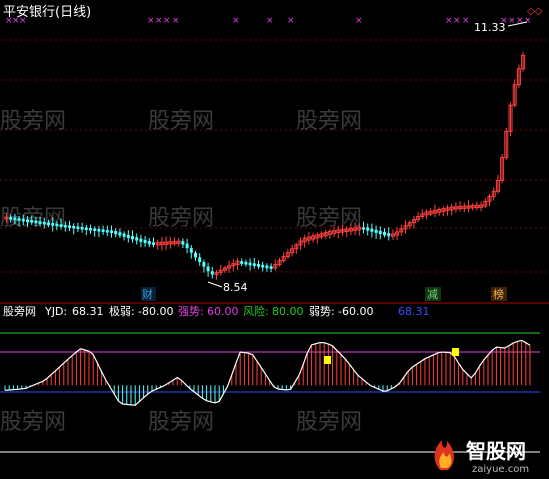 This screenshot has height=479, width=549. Describe the element at coordinates (55, 311) in the screenshot. I see `yjd-label: YJD:` at that location.